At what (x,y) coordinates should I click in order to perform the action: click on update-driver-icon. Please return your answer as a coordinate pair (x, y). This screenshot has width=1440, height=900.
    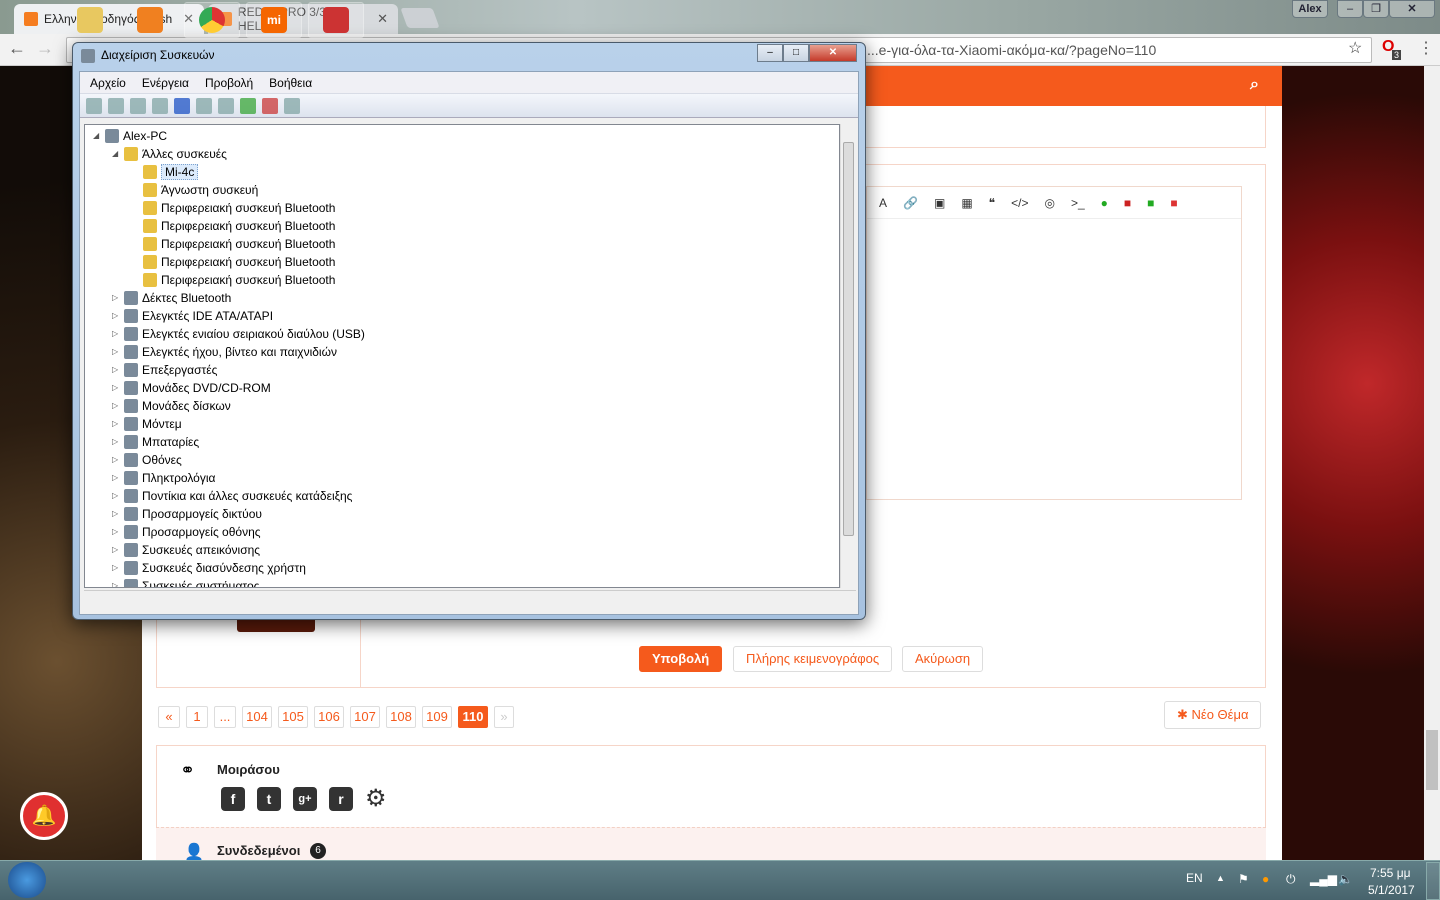
    Looking at the image, I should click on (248, 105).